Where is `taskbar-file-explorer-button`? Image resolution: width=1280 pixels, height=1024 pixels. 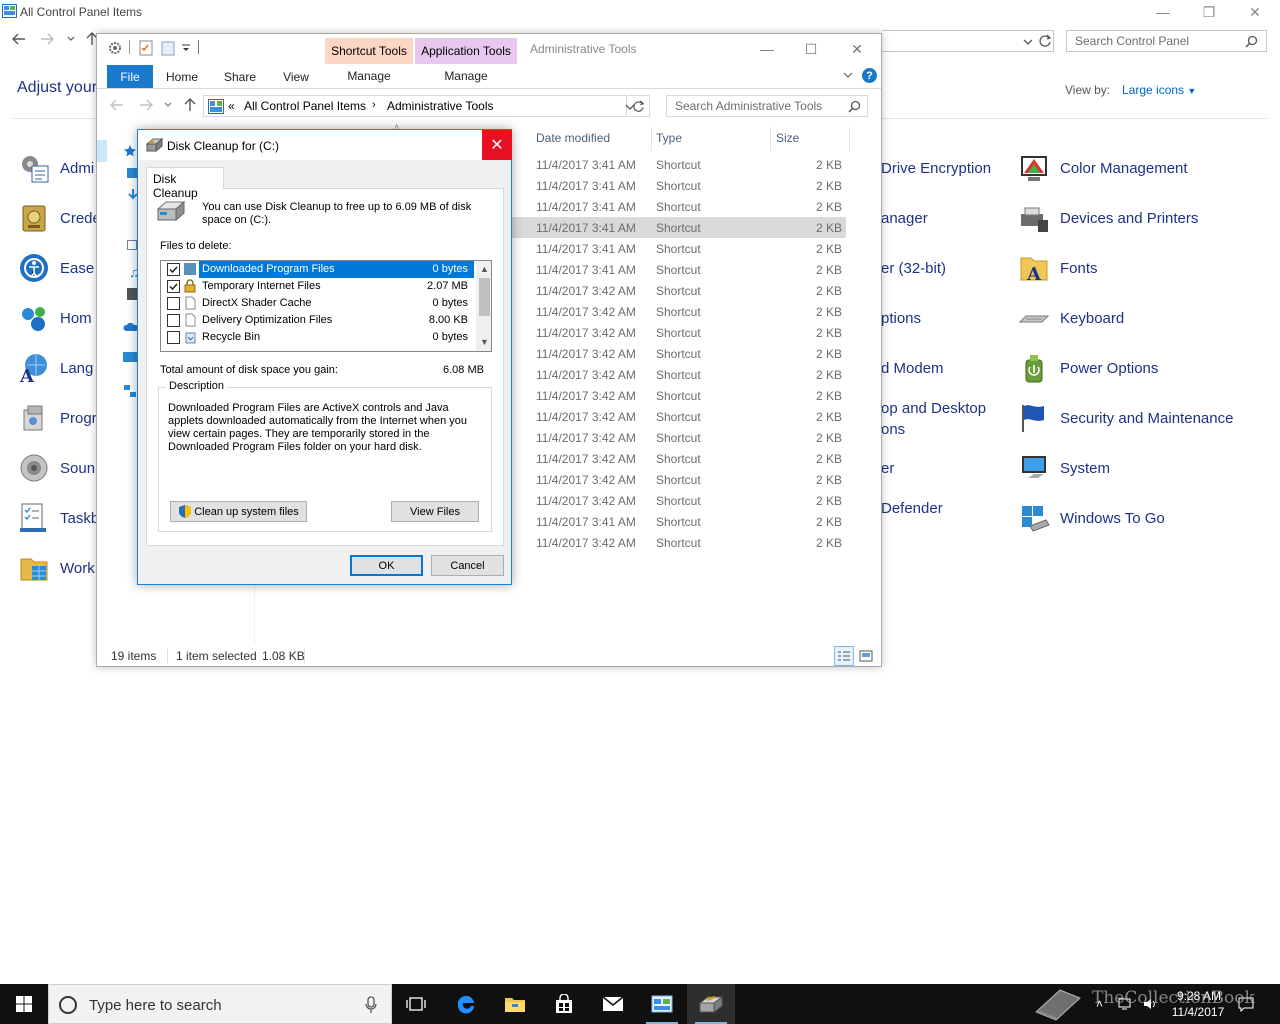
taskbar-file-explorer-button is located at coordinates (515, 1004).